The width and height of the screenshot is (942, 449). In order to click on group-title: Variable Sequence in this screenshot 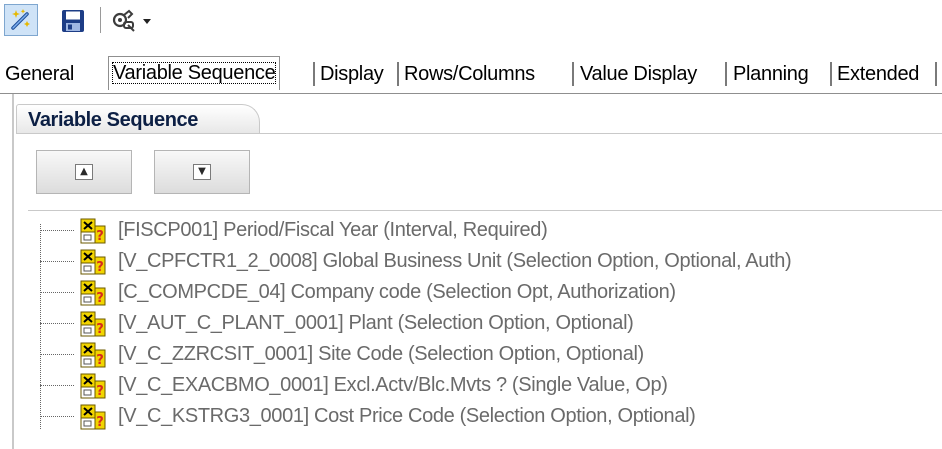, I will do `click(113, 120)`.